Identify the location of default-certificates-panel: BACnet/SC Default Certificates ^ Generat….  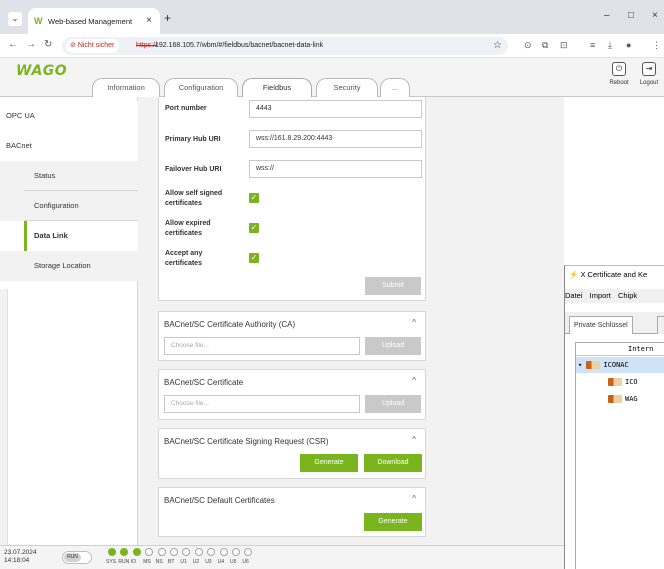
(292, 512).